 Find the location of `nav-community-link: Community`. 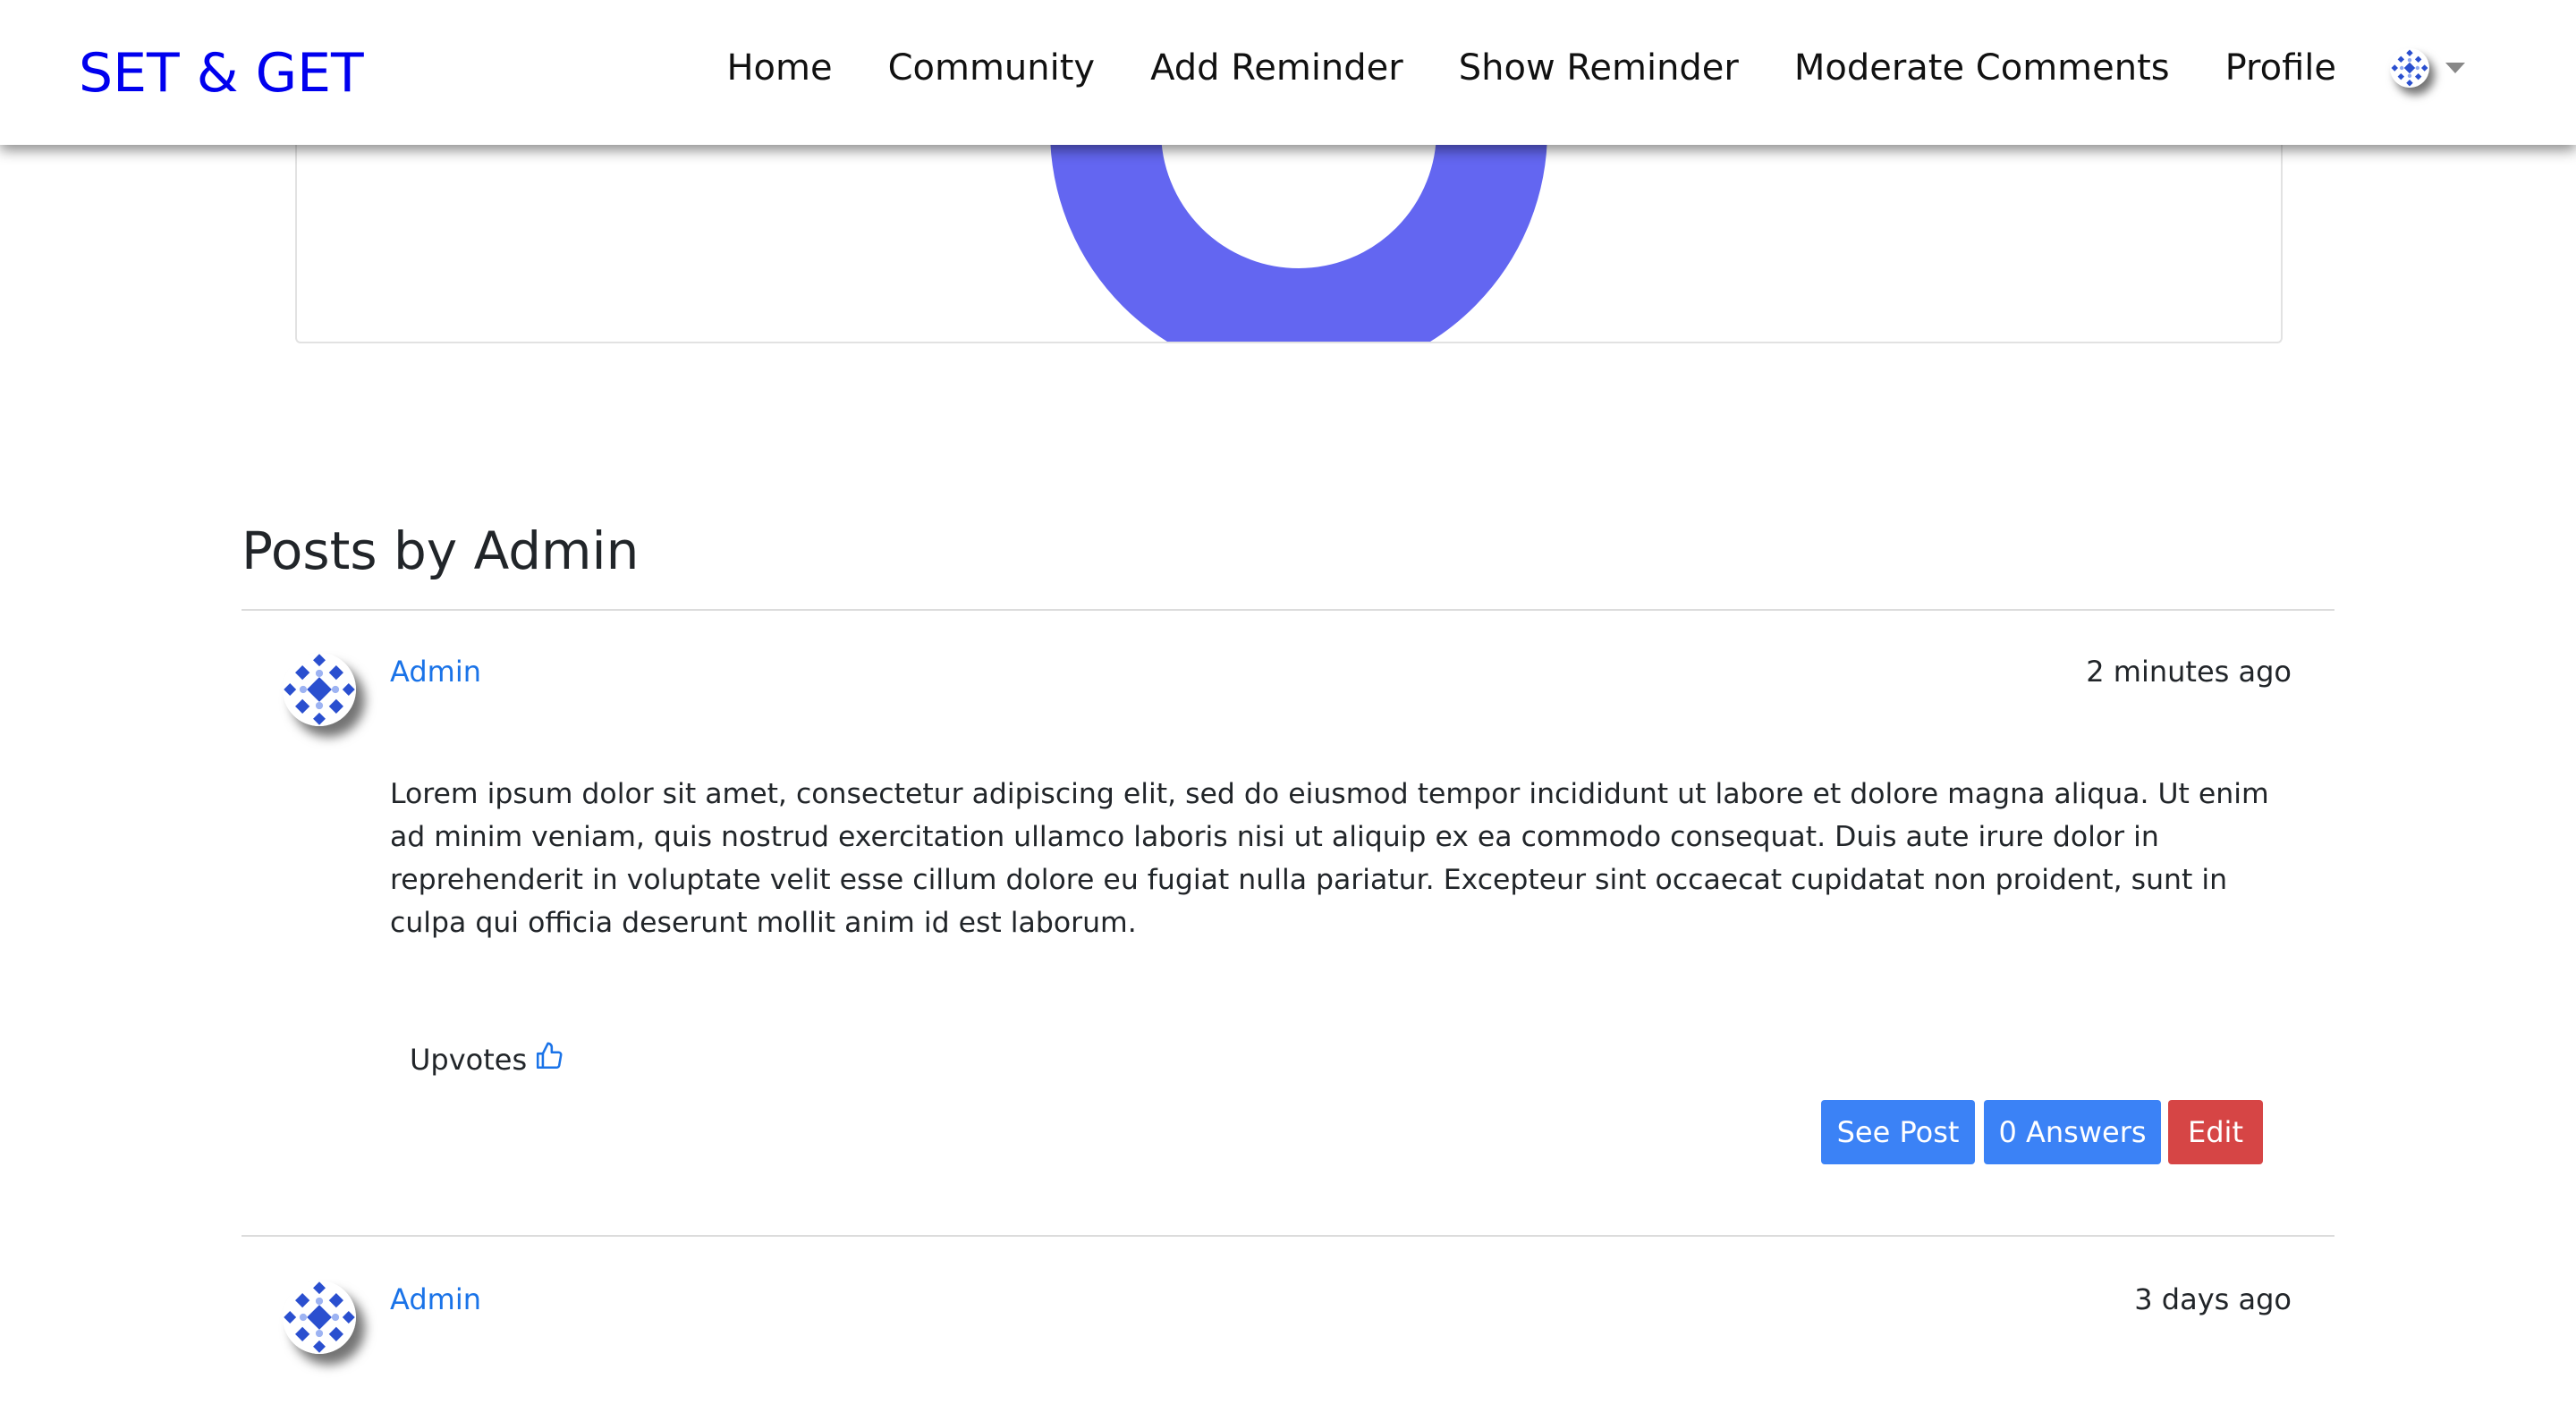

nav-community-link: Community is located at coordinates (992, 68).